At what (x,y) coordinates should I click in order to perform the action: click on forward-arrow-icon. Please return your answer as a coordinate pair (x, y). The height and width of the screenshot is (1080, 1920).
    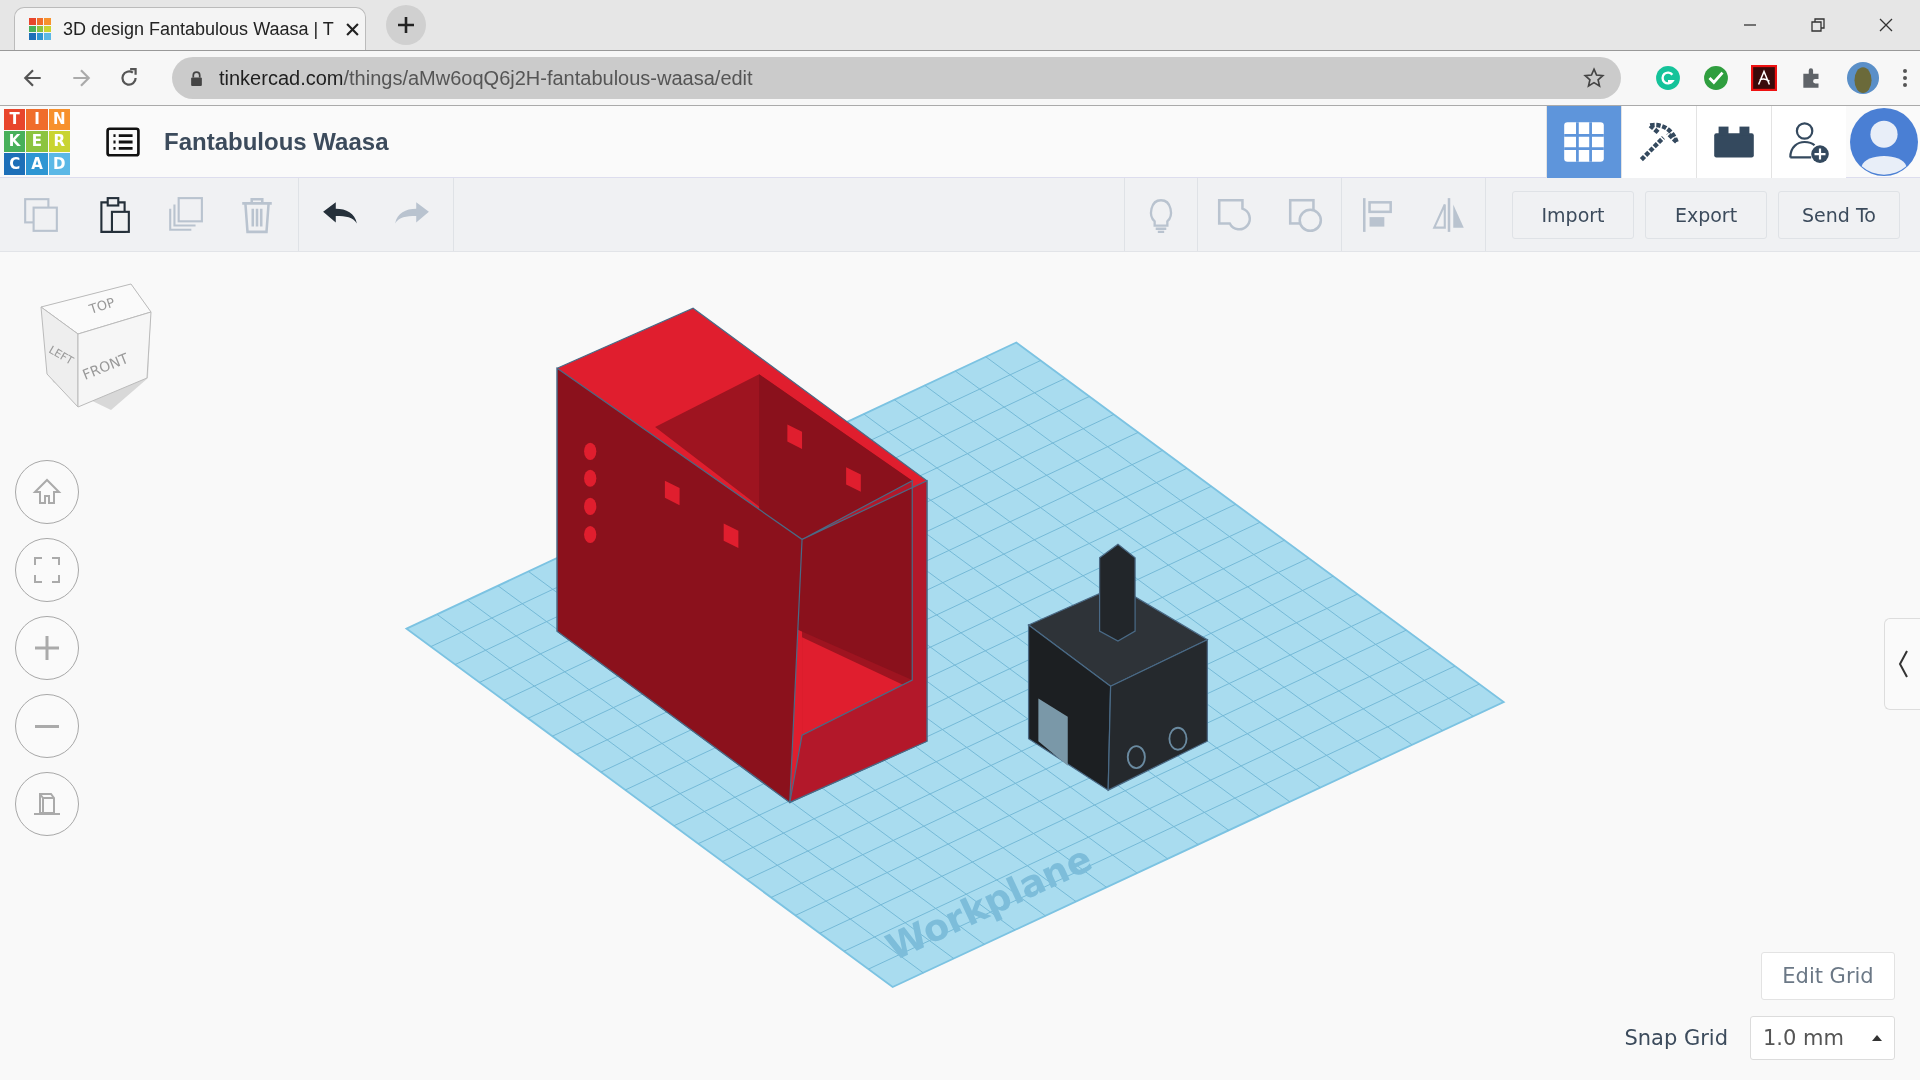
    Looking at the image, I should click on (81, 78).